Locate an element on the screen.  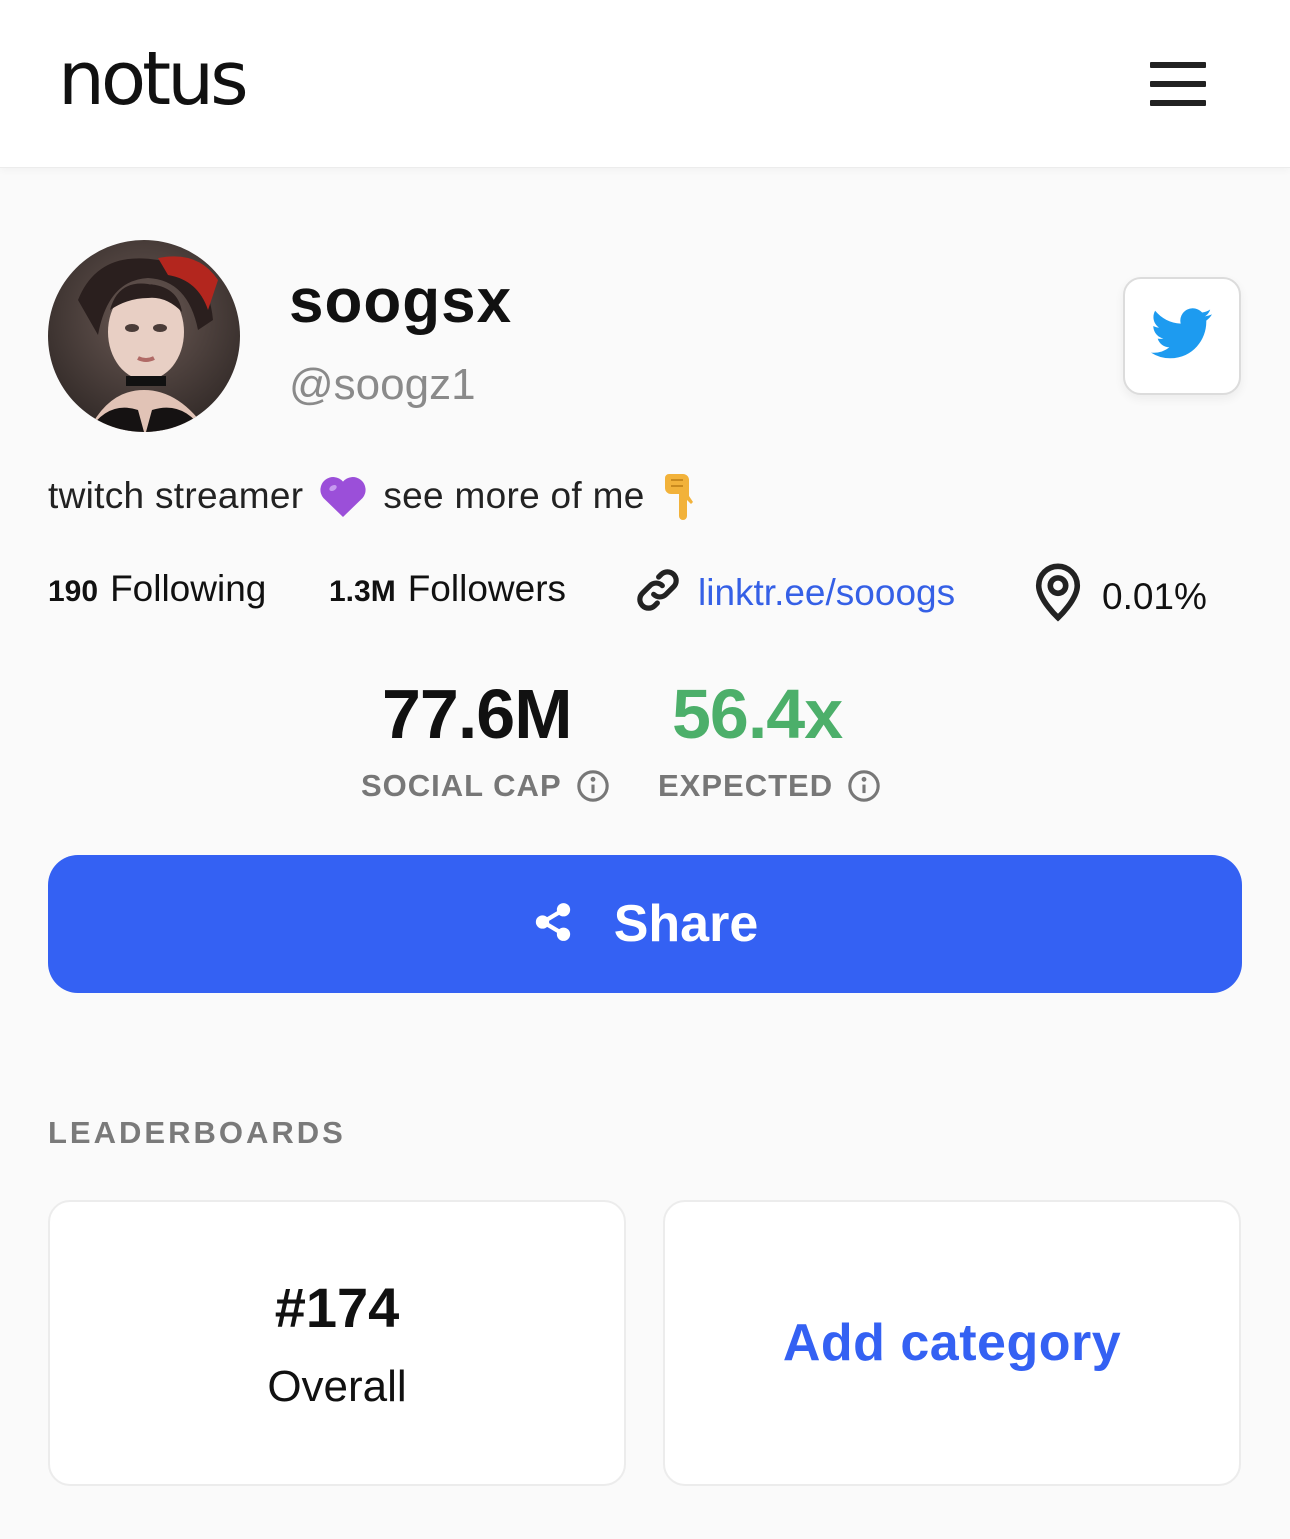
overall-rank-card: #174 Overall is located at coordinates (337, 1343).